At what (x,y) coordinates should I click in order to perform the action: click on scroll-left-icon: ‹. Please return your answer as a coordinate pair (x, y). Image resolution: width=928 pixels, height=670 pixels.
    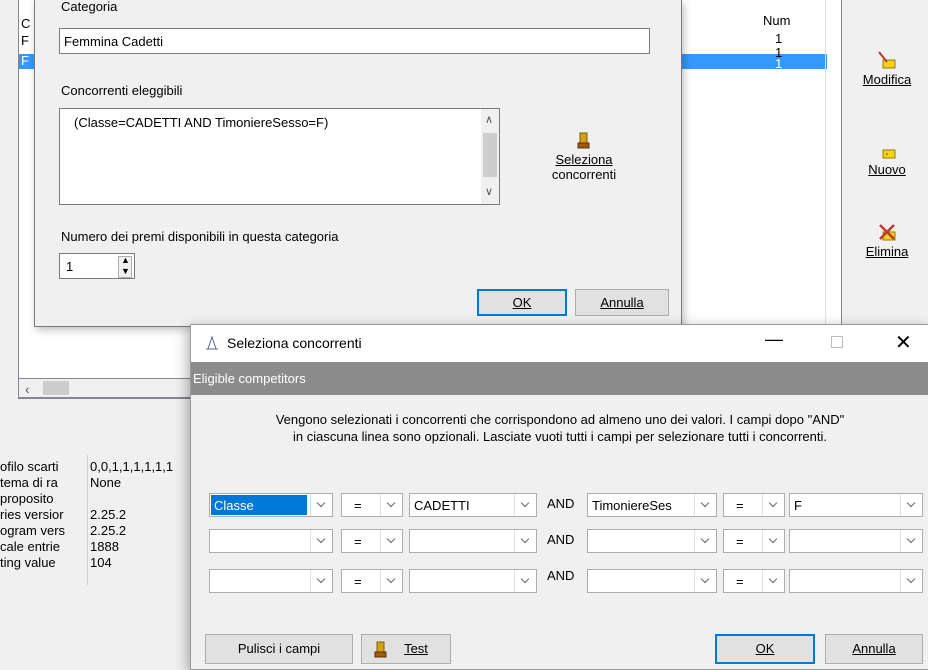
    Looking at the image, I should click on (27, 389).